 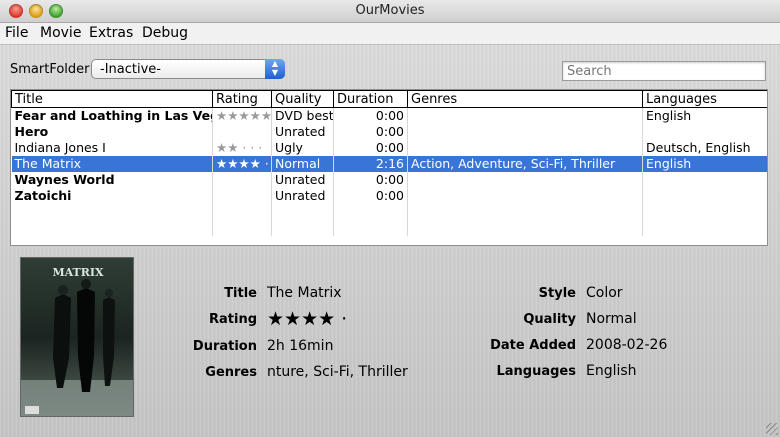 I want to click on table-row: Hero Unrated 0:00, so click(x=389, y=132).